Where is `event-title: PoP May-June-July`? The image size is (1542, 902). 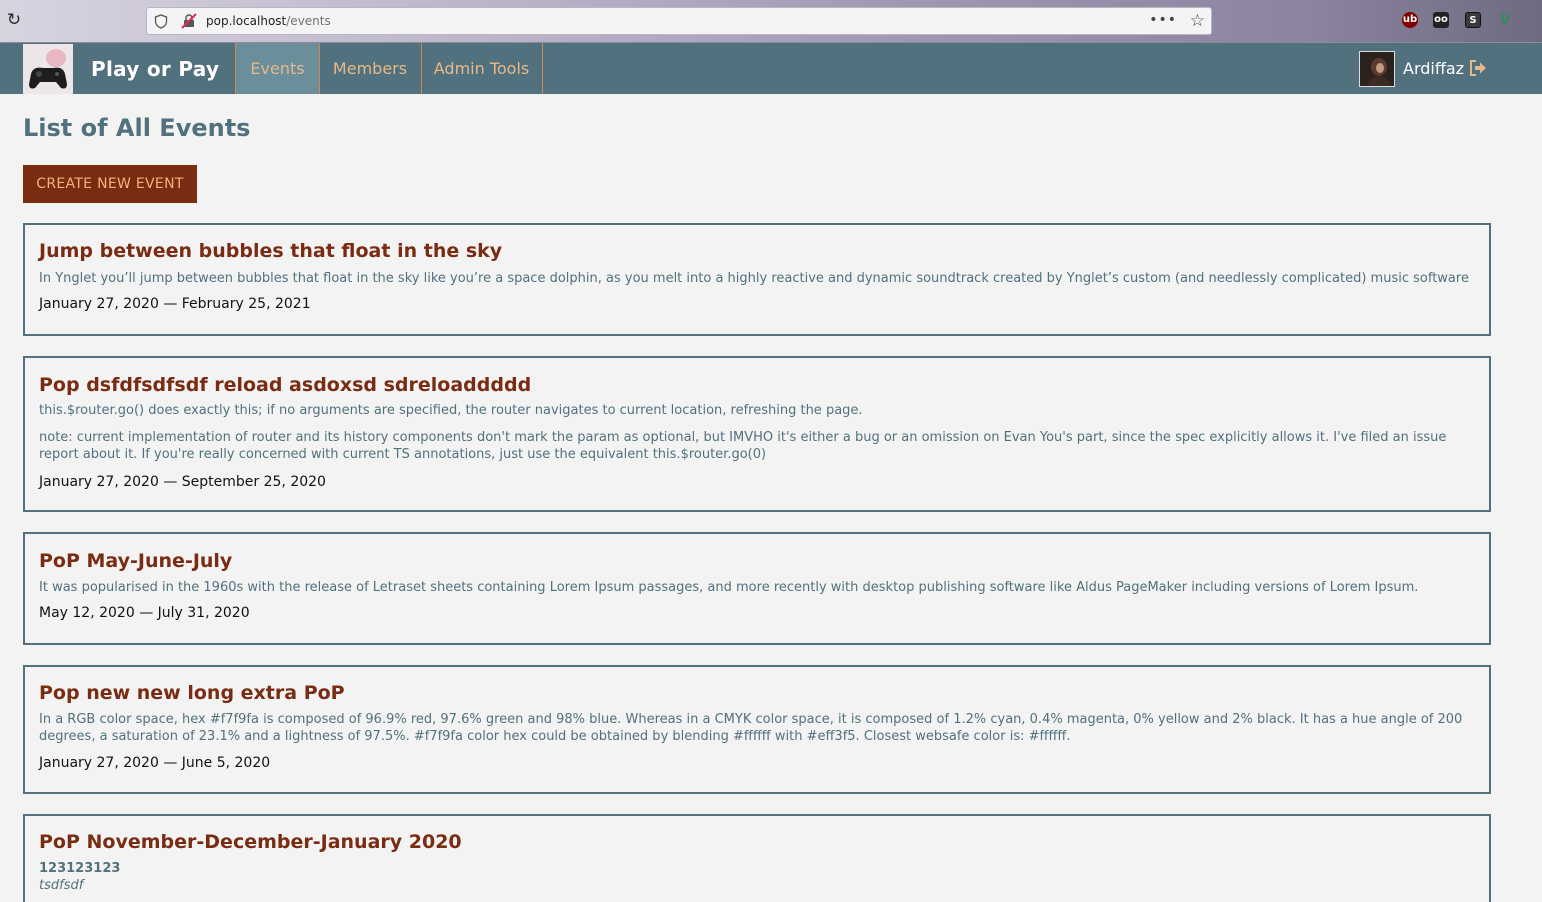
event-title: PoP May-June-July is located at coordinates (135, 561).